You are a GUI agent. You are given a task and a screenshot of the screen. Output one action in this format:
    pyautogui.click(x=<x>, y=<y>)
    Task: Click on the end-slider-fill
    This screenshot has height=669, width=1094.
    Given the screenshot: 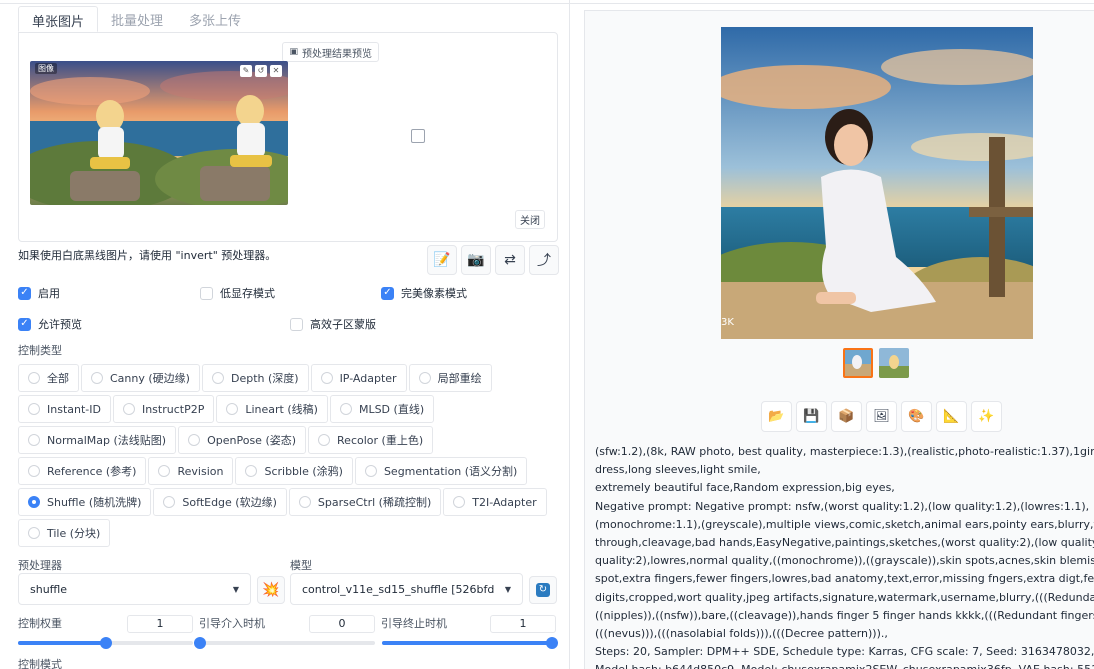 What is the action you would take?
    pyautogui.click(x=467, y=643)
    